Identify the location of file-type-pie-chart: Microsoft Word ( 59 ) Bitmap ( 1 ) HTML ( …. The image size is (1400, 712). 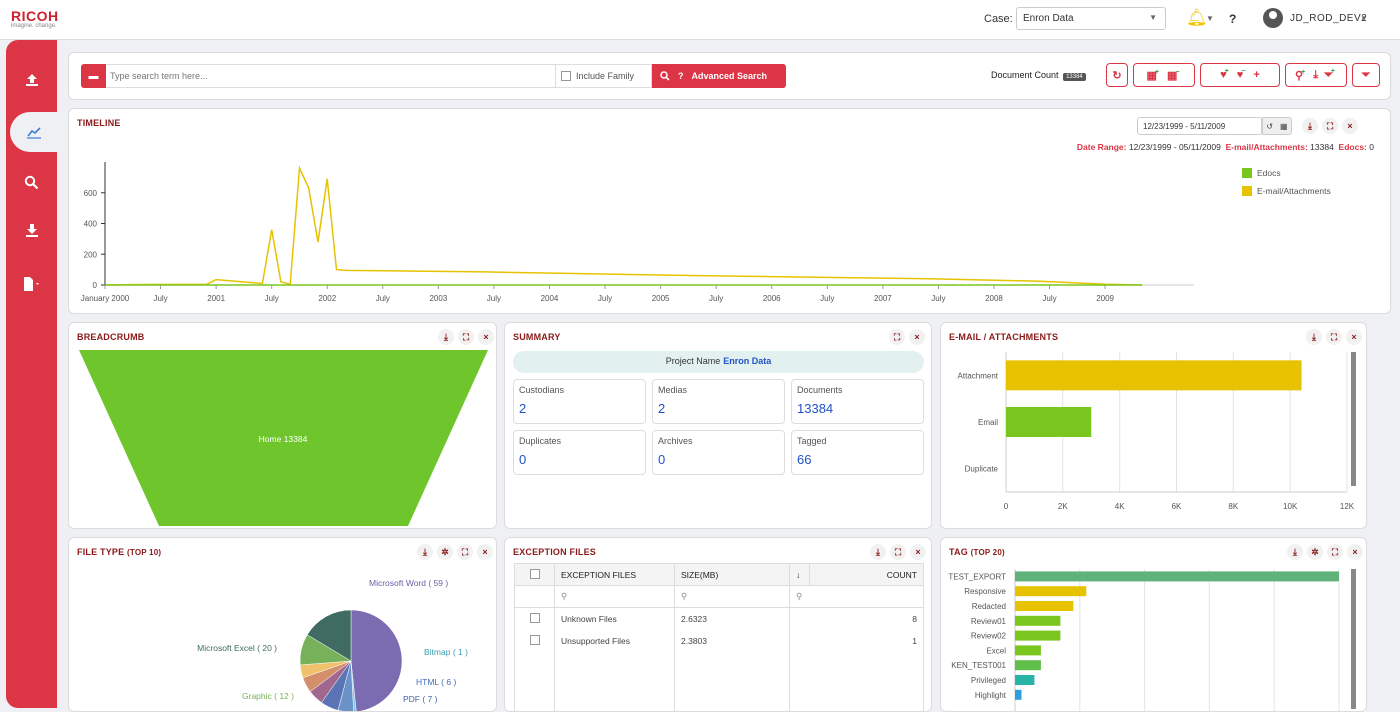
(283, 637).